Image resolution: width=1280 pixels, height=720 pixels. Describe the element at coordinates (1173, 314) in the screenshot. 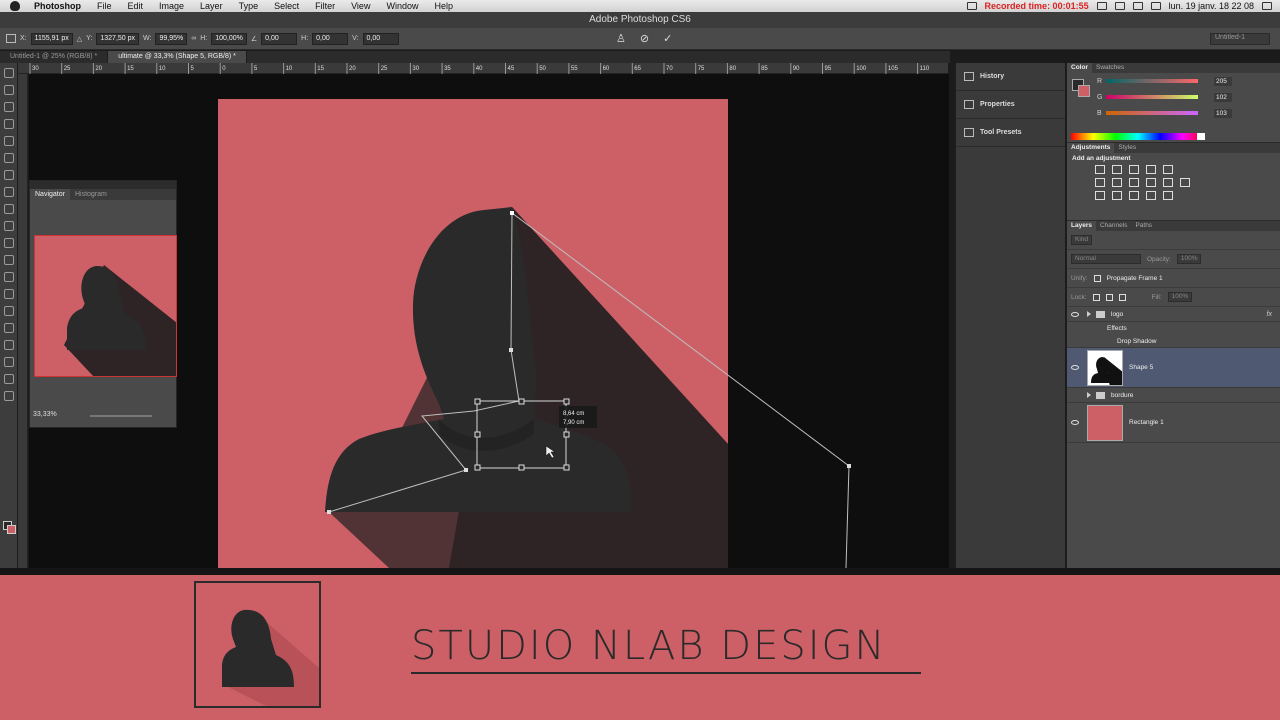

I see `layer-group-logo: logo fx` at that location.